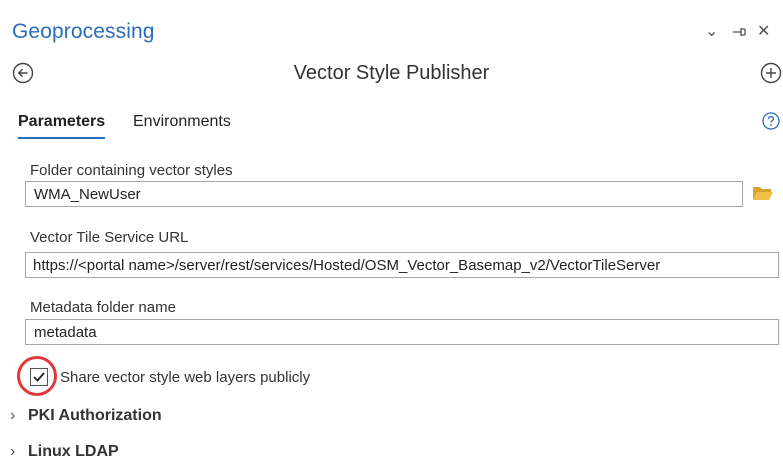 The width and height of the screenshot is (783, 457). What do you see at coordinates (131, 170) in the screenshot?
I see `folder-label: Folder containing vector styles` at bounding box center [131, 170].